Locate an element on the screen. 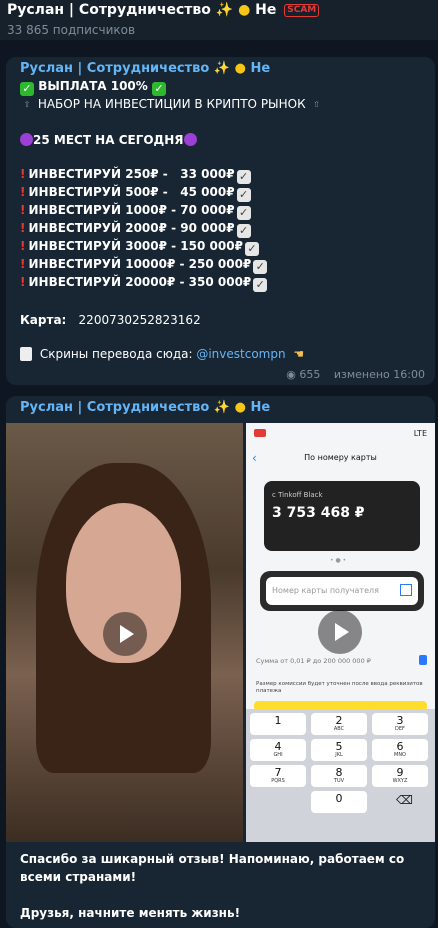  card-icon is located at coordinates (423, 660).